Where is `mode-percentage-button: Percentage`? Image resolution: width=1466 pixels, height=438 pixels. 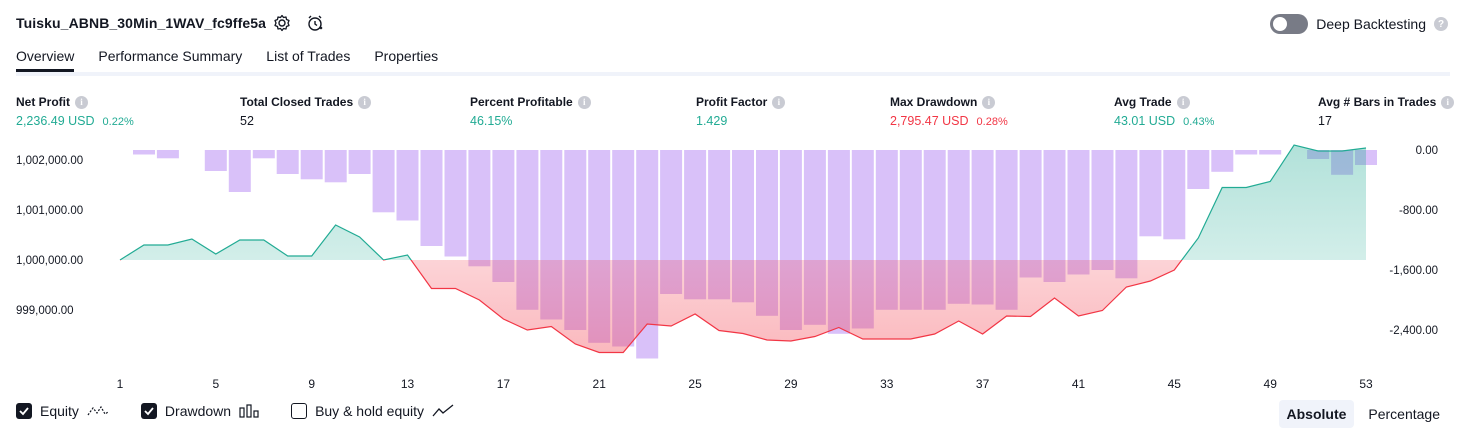 mode-percentage-button: Percentage is located at coordinates (1404, 414).